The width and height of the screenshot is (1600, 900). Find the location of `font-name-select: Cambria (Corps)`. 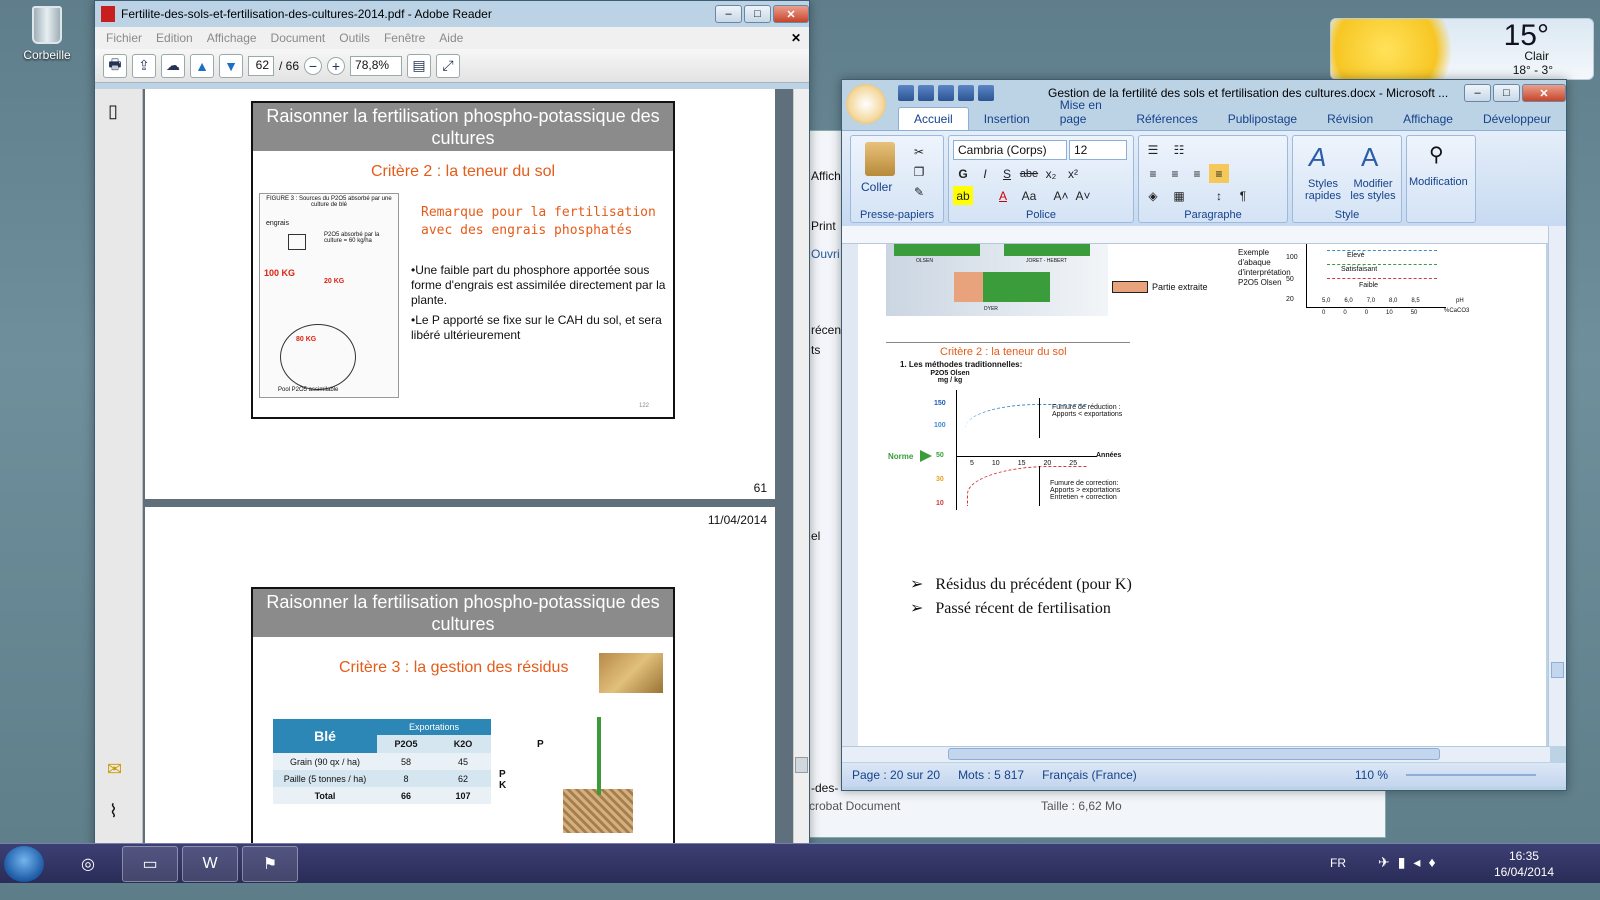

font-name-select: Cambria (Corps) is located at coordinates (1010, 150).